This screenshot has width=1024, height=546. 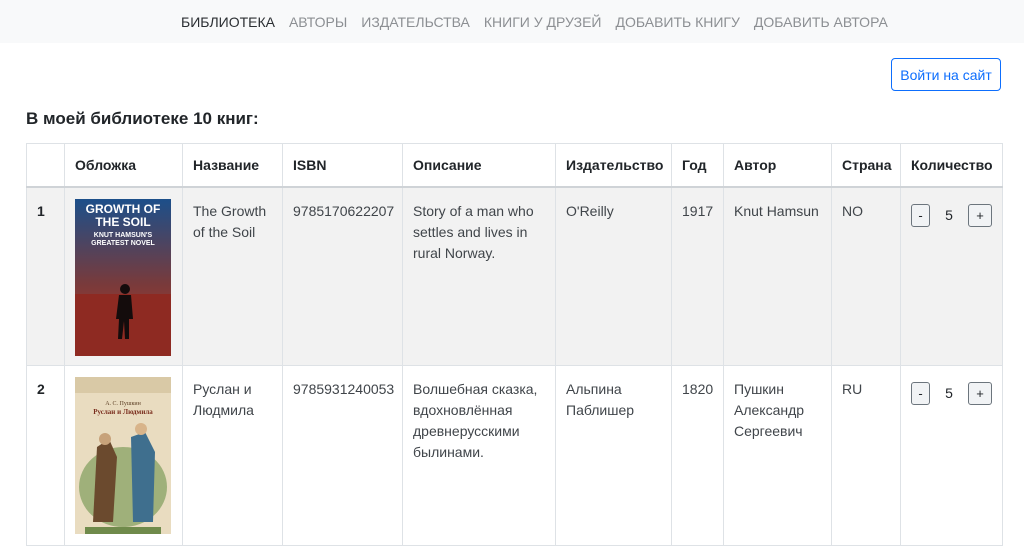 What do you see at coordinates (543, 22) in the screenshot?
I see `nav-item-friends-books: Книги у друзей` at bounding box center [543, 22].